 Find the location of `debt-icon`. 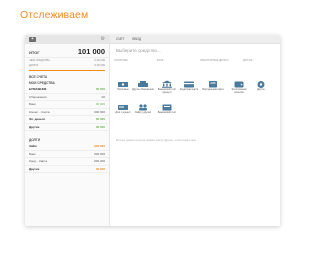

debt-icon is located at coordinates (123, 107).